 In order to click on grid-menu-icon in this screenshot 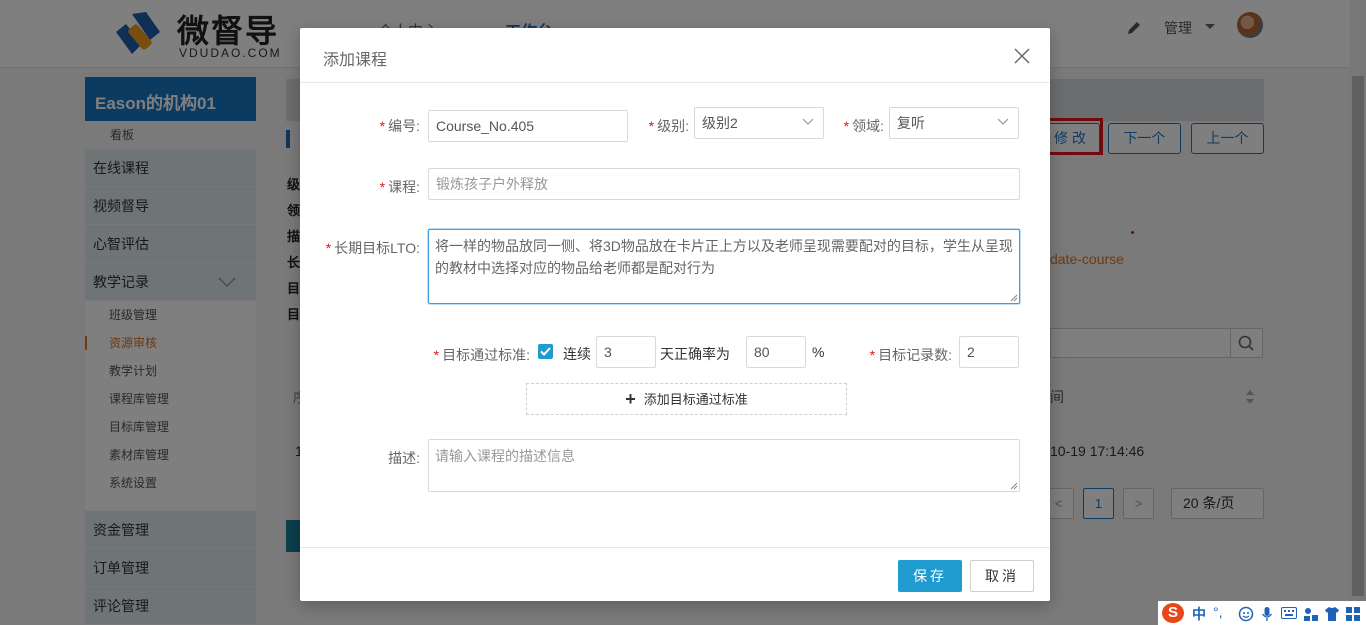, I will do `click(1353, 614)`.